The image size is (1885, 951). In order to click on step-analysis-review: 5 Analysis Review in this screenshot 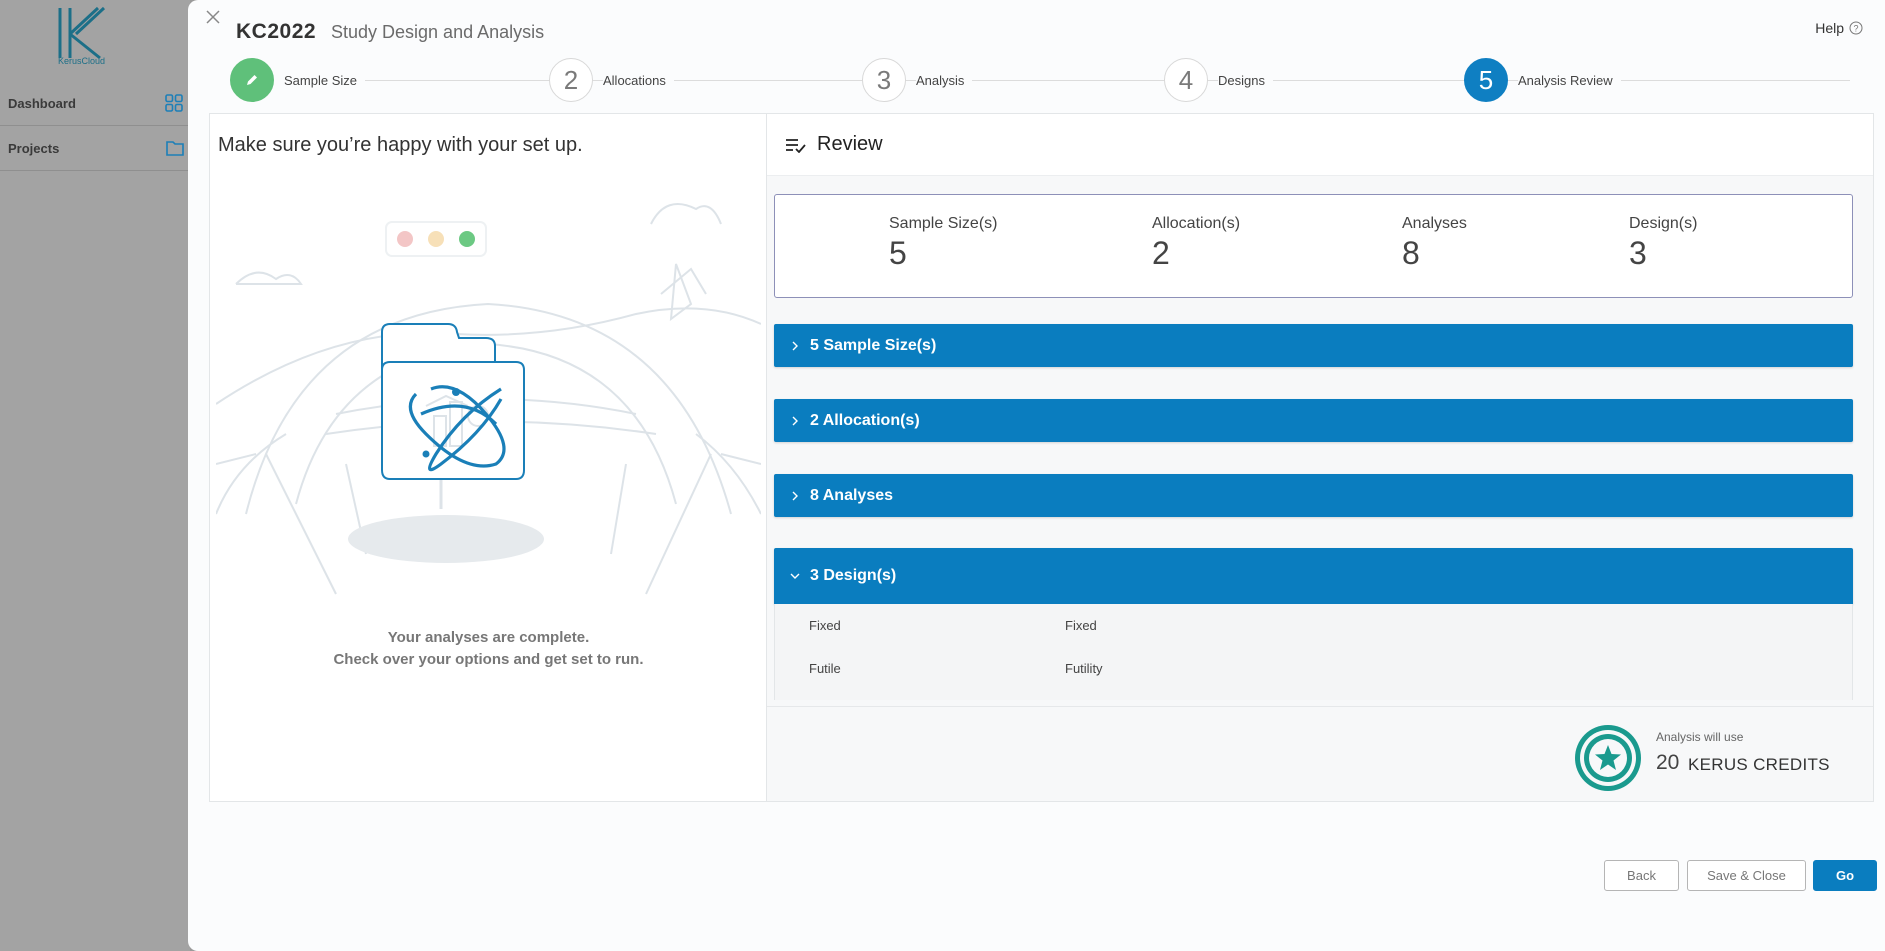, I will do `click(1542, 80)`.